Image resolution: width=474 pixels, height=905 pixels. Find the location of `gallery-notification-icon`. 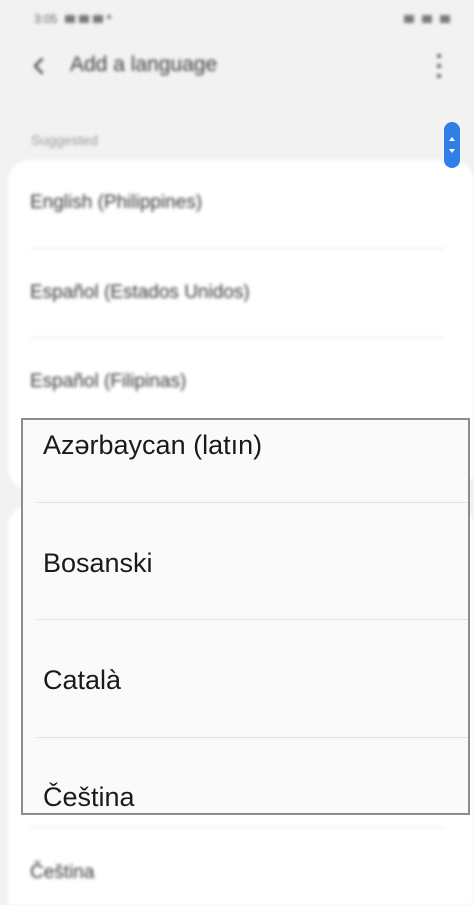

gallery-notification-icon is located at coordinates (70, 19).